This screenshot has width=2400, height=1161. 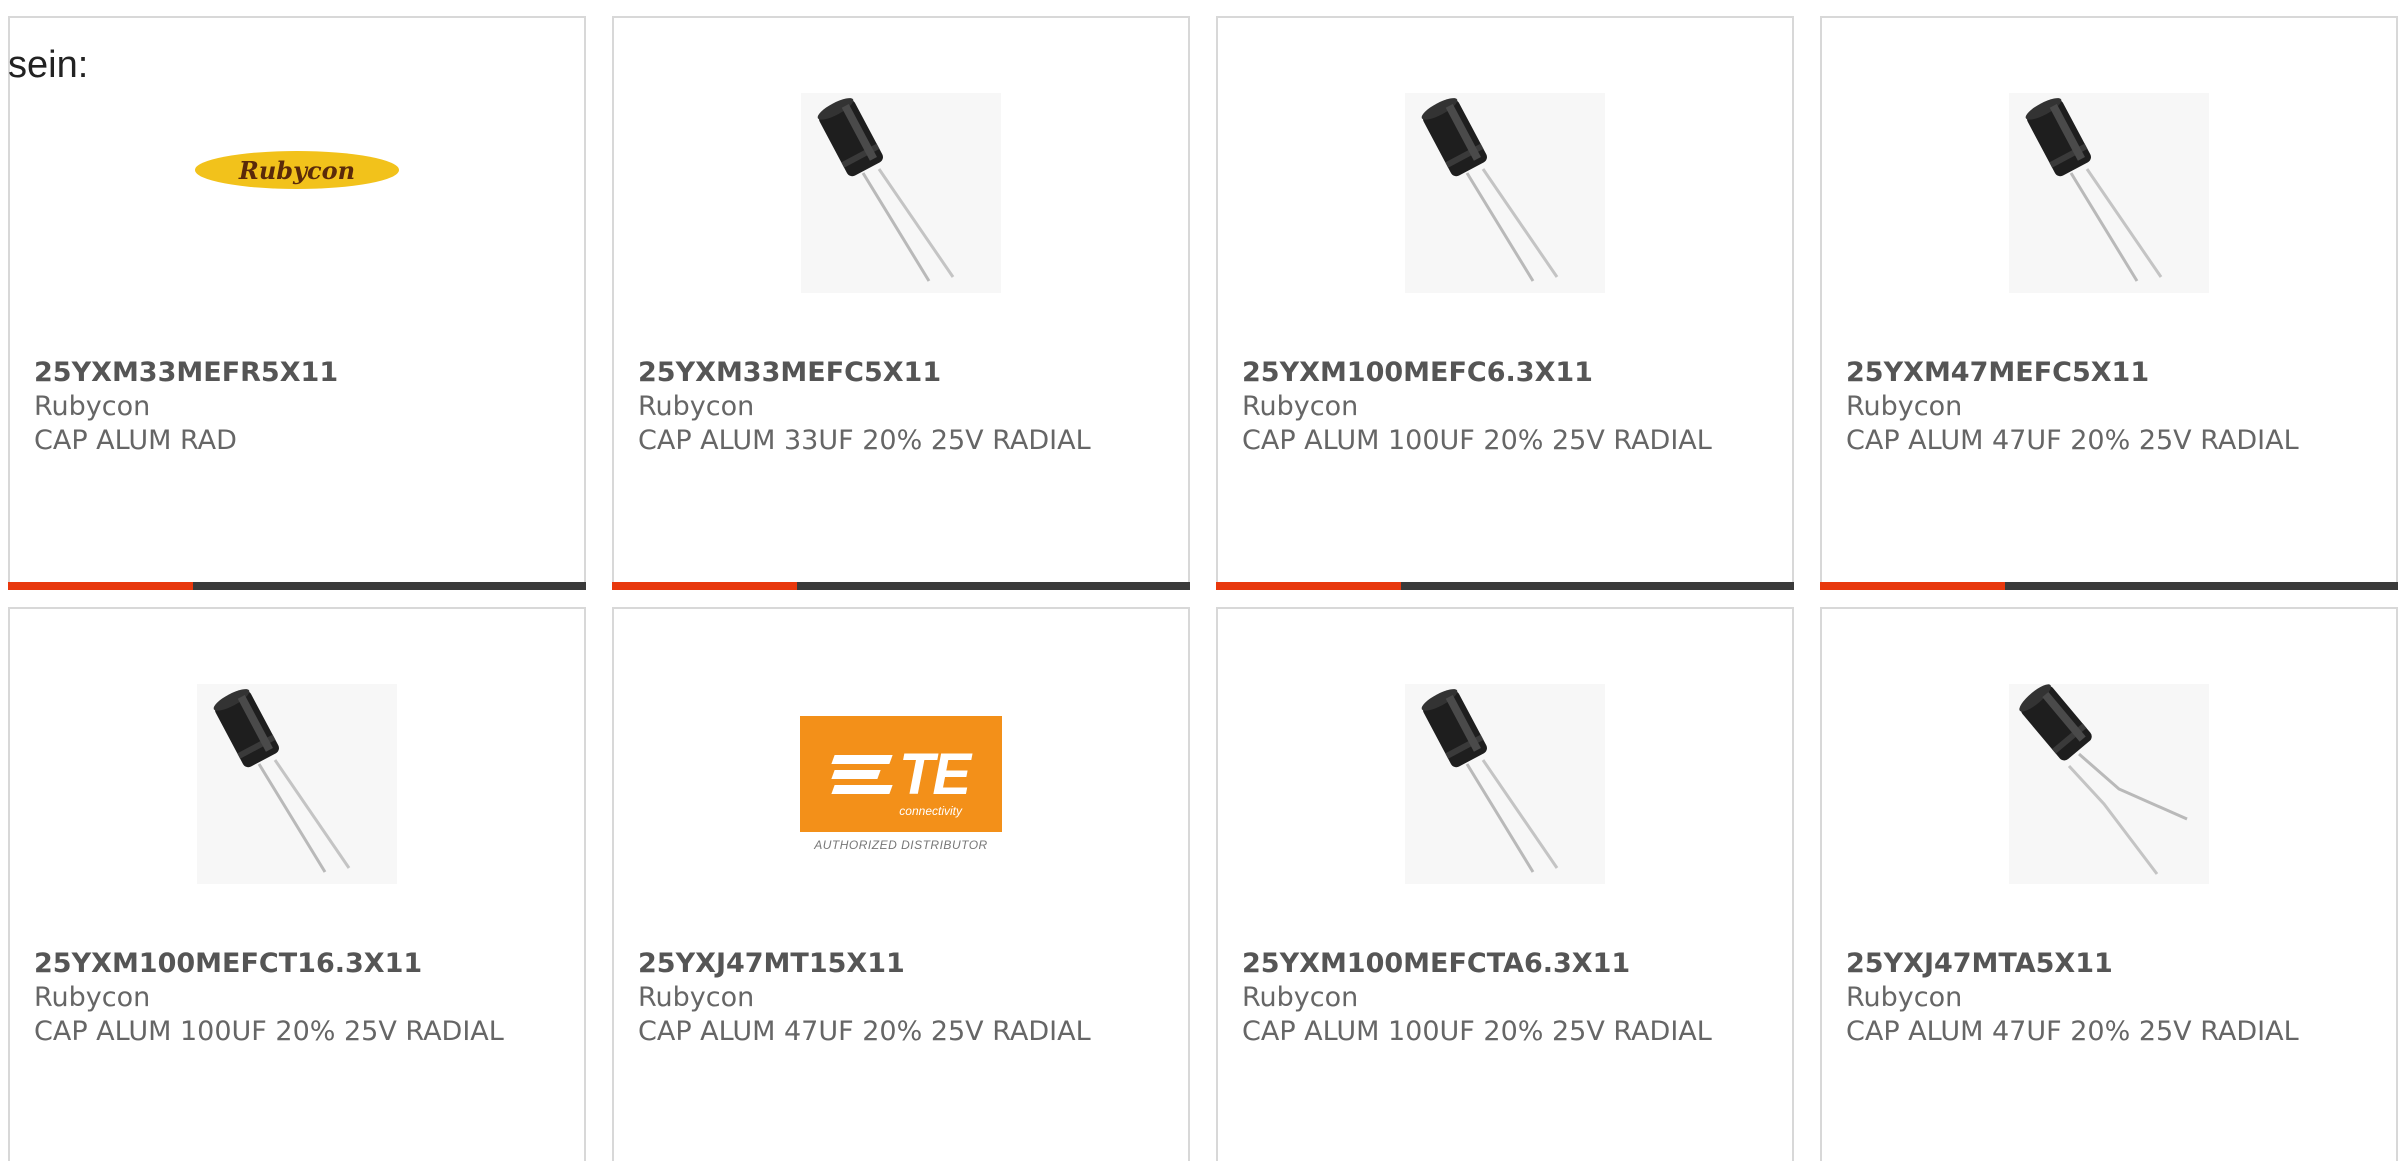 What do you see at coordinates (905, 964) in the screenshot?
I see `part-number: 25YXJ47MT15X11` at bounding box center [905, 964].